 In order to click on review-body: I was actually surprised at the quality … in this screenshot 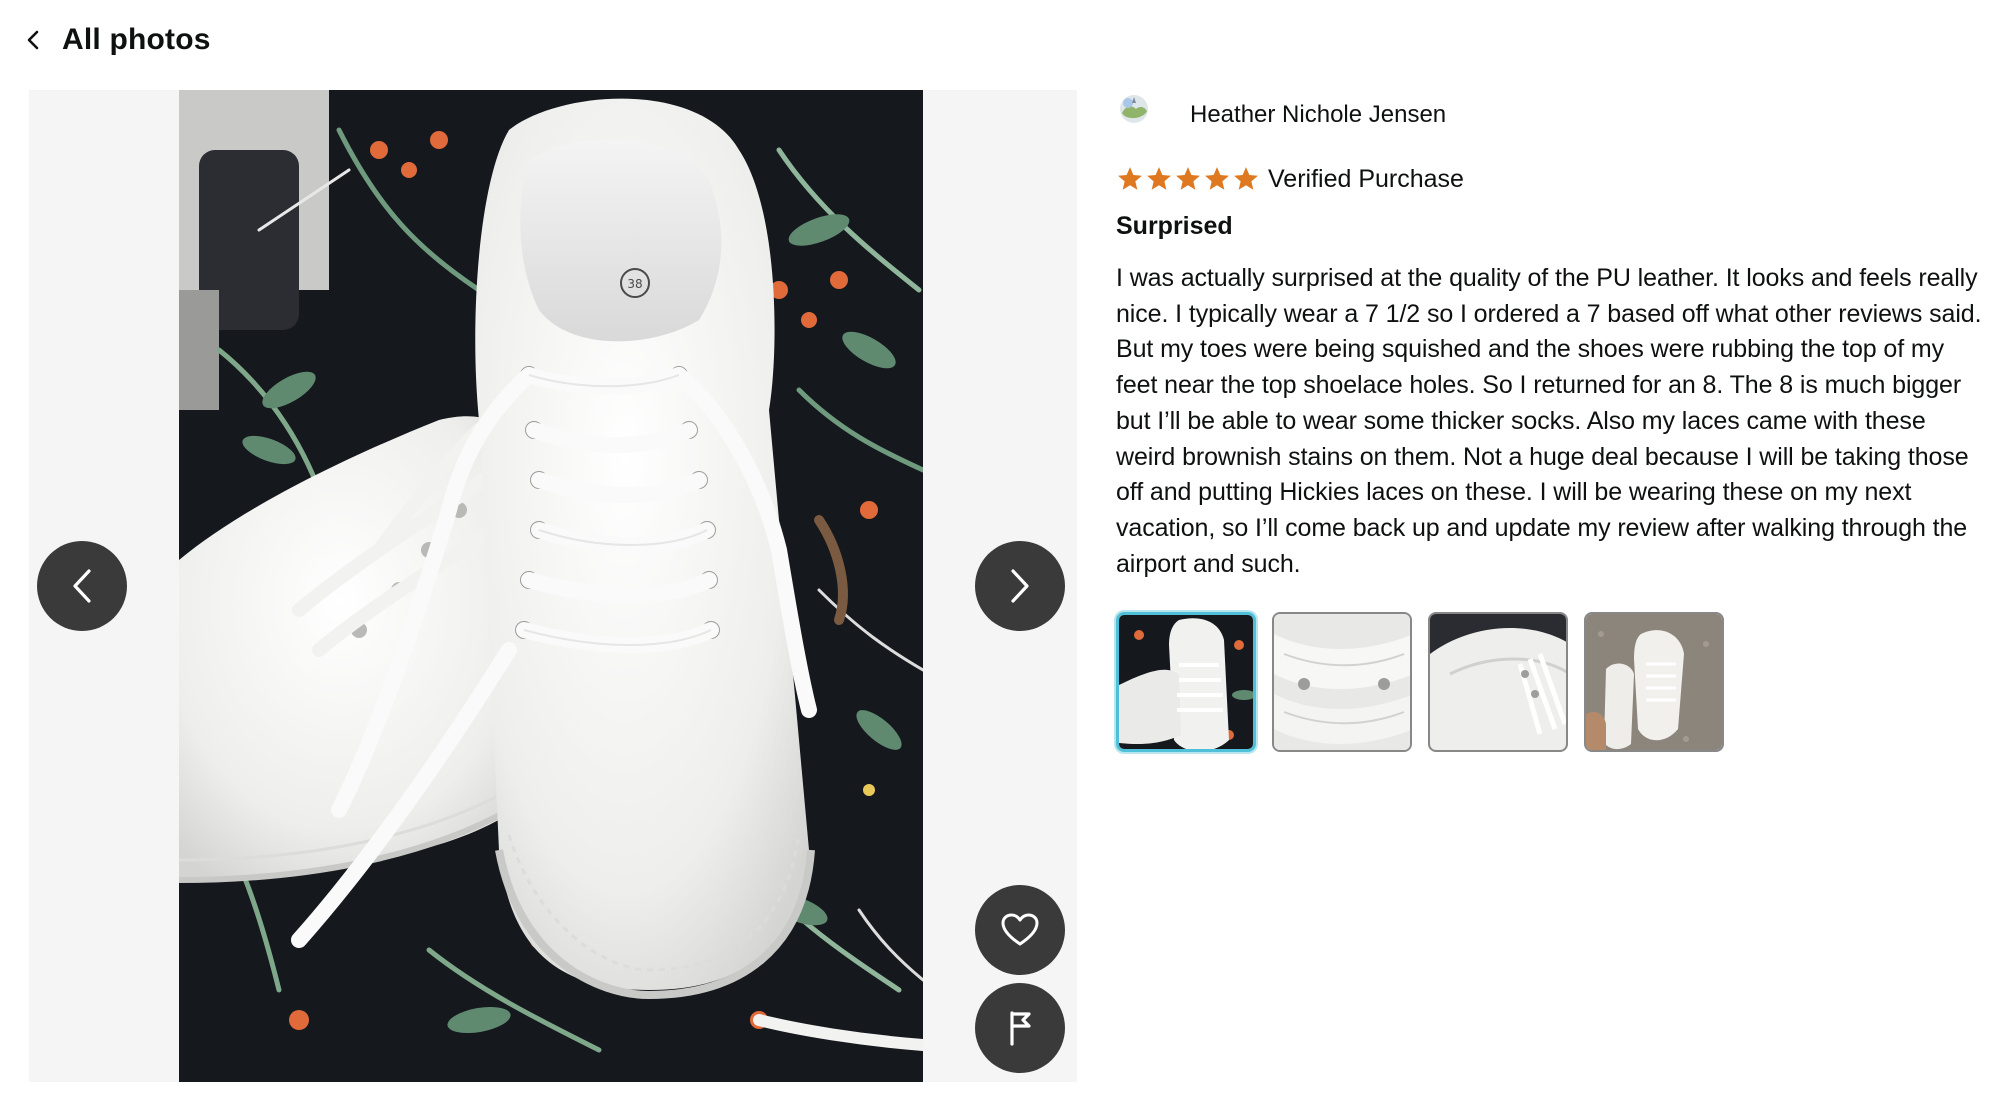, I will do `click(1549, 421)`.